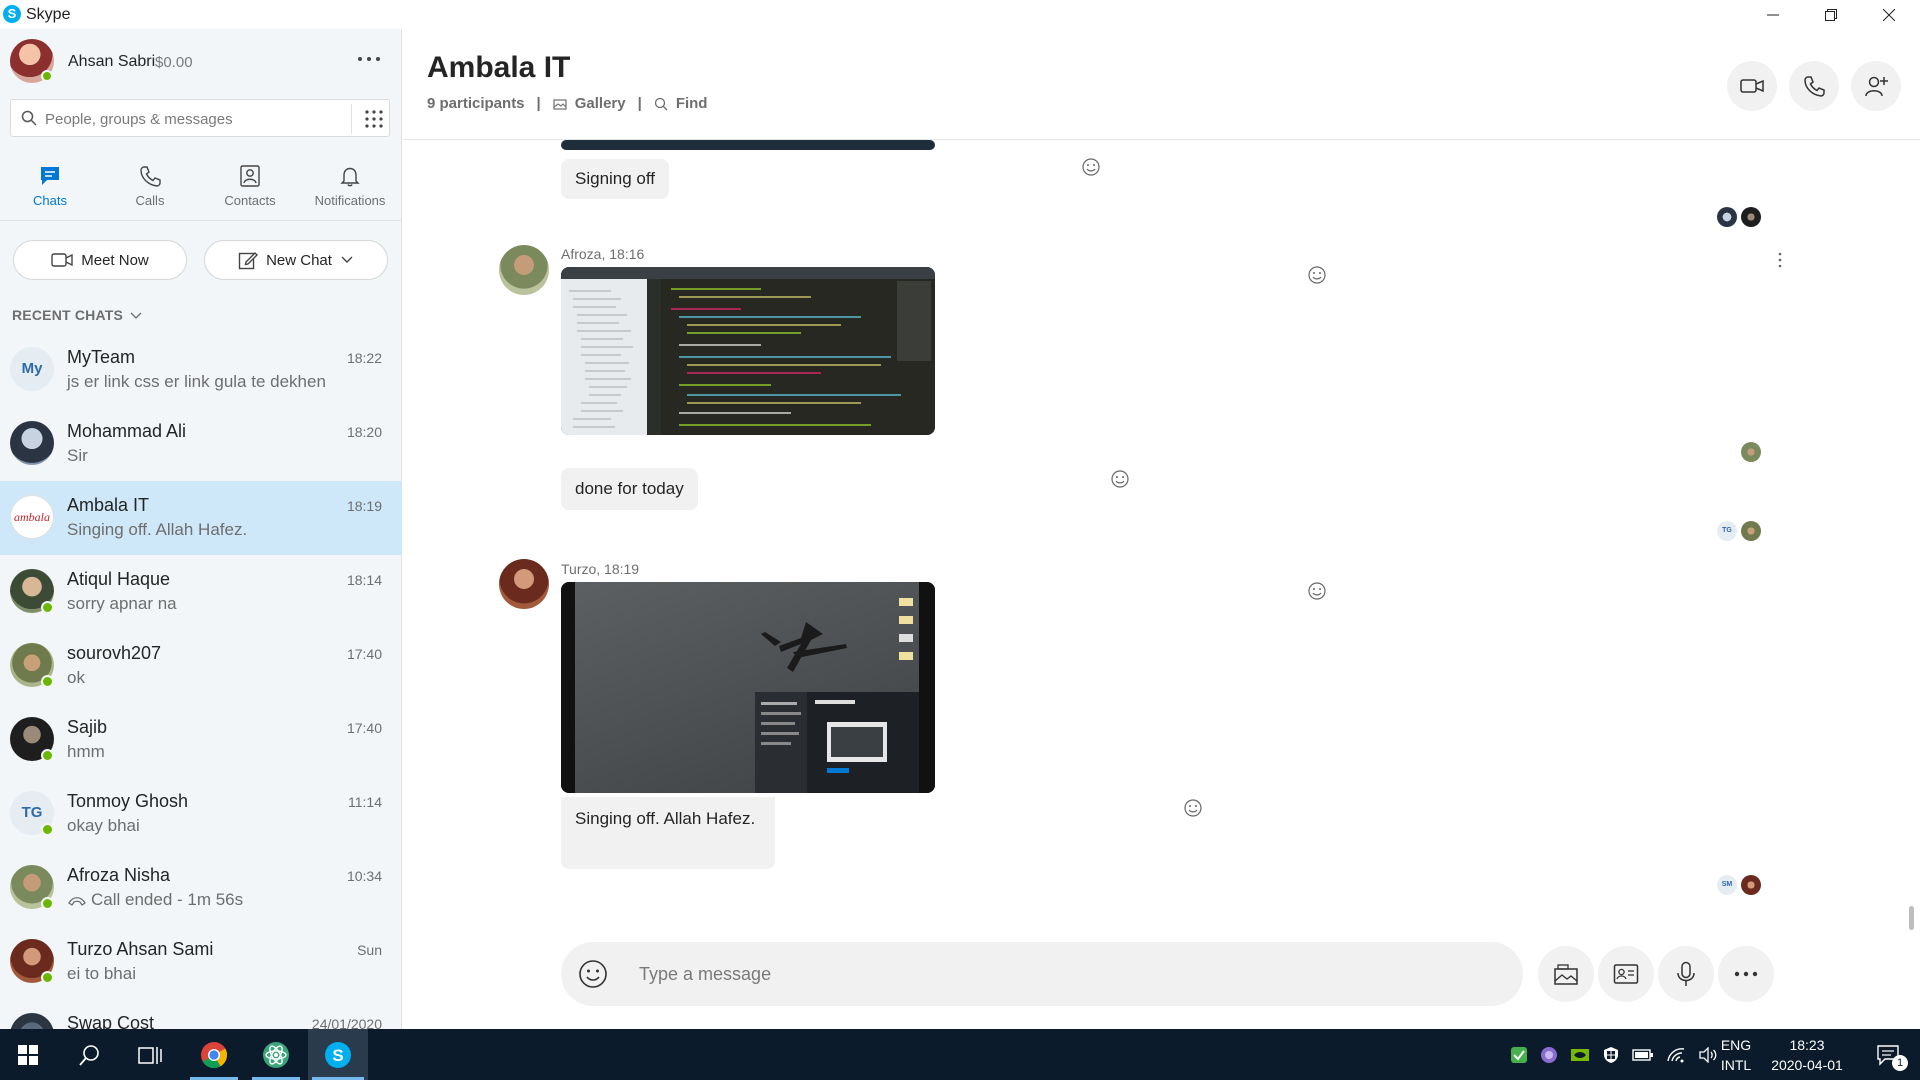 This screenshot has width=1920, height=1080. Describe the element at coordinates (1889, 14) in the screenshot. I see `close-button` at that location.